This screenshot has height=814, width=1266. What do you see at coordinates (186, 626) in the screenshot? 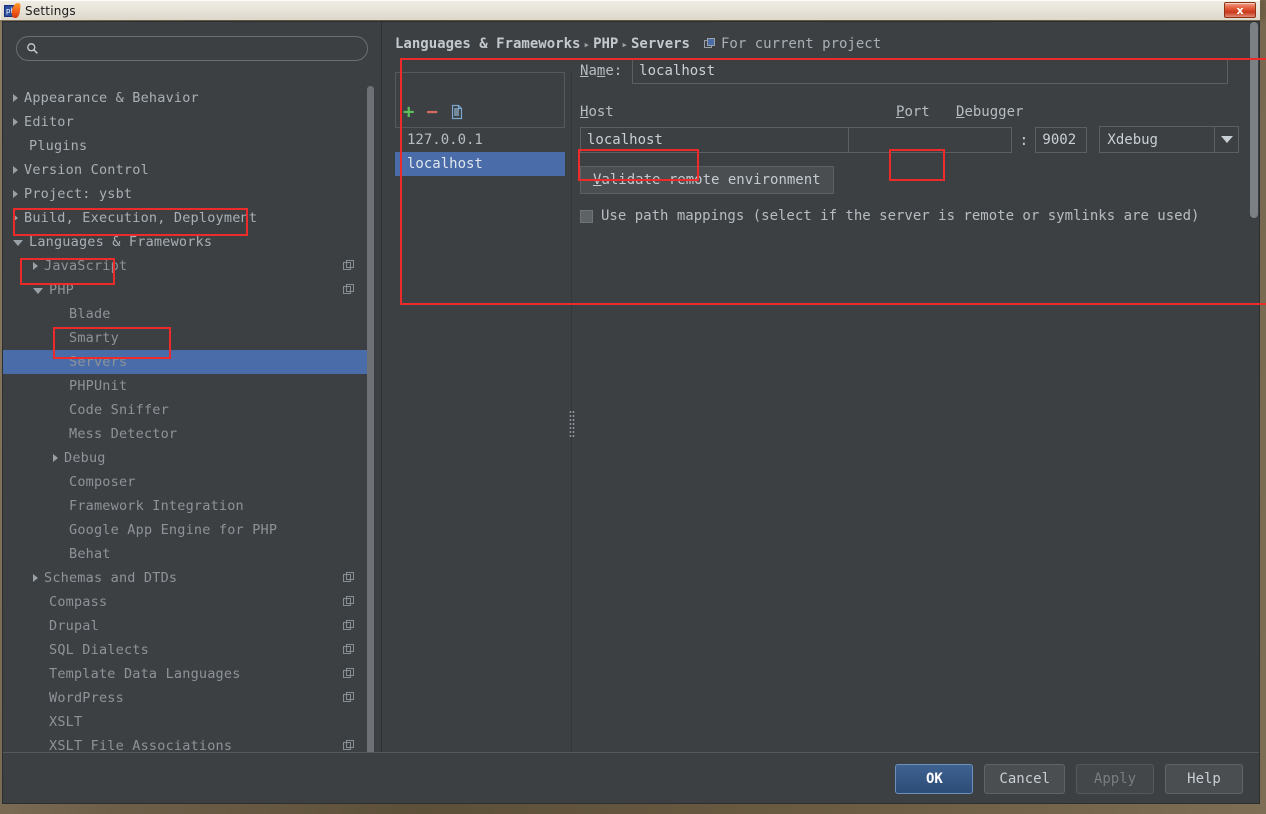
I see `sidebar-item-drupal: Drupal` at bounding box center [186, 626].